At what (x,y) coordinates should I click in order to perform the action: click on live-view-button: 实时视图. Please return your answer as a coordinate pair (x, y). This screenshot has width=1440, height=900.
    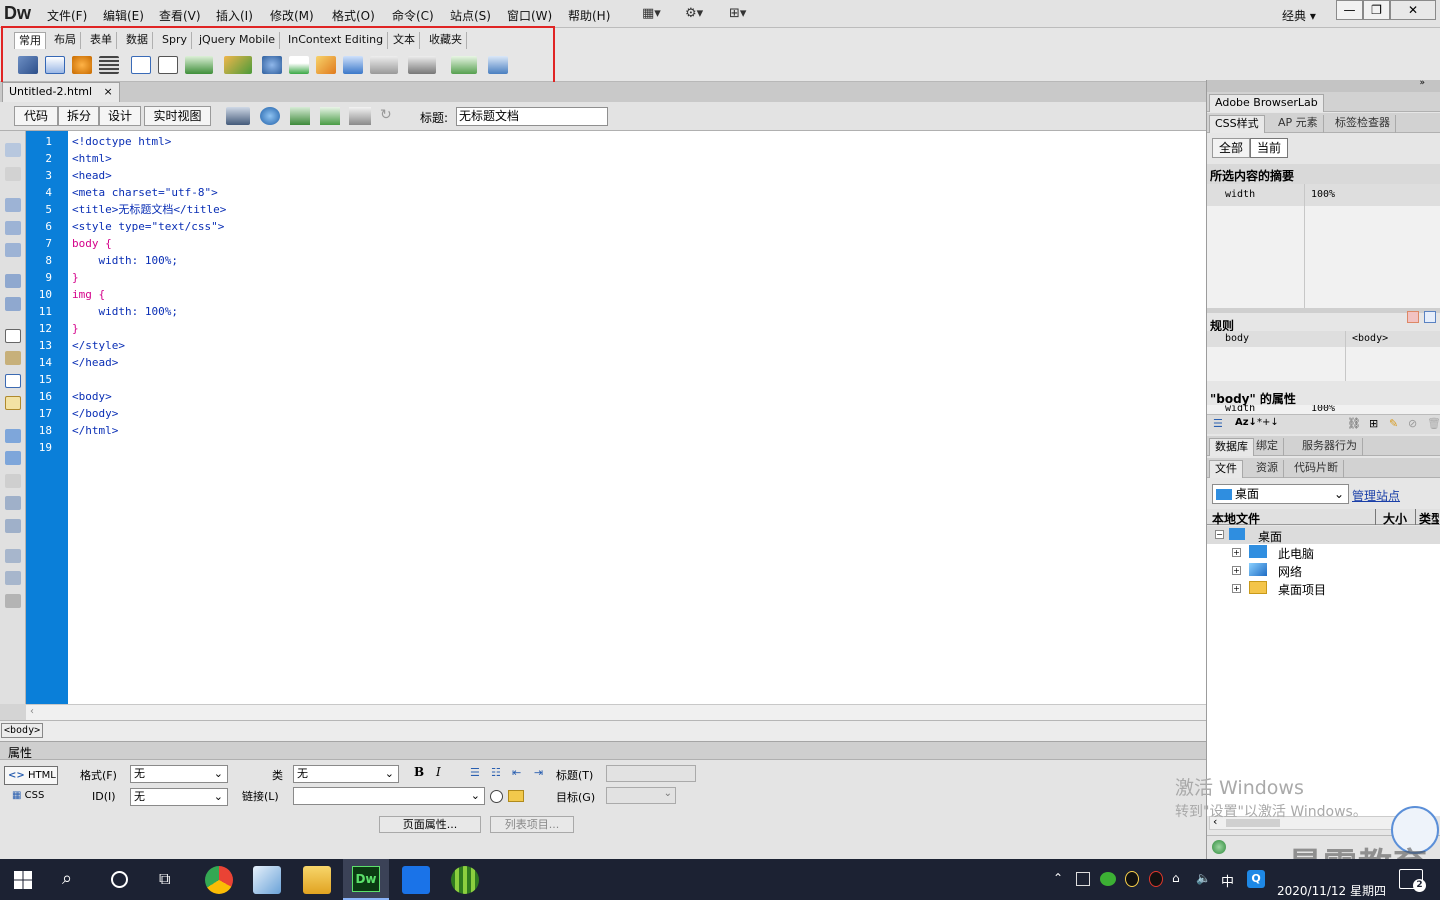
    Looking at the image, I should click on (177, 116).